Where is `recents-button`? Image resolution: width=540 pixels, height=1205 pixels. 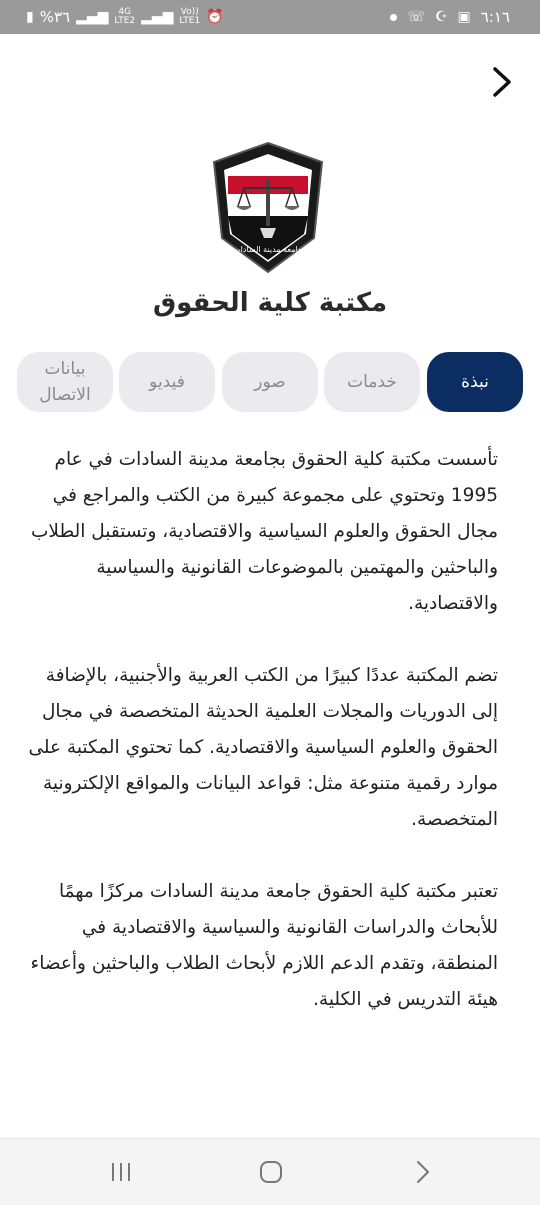
recents-button is located at coordinates (121, 1172).